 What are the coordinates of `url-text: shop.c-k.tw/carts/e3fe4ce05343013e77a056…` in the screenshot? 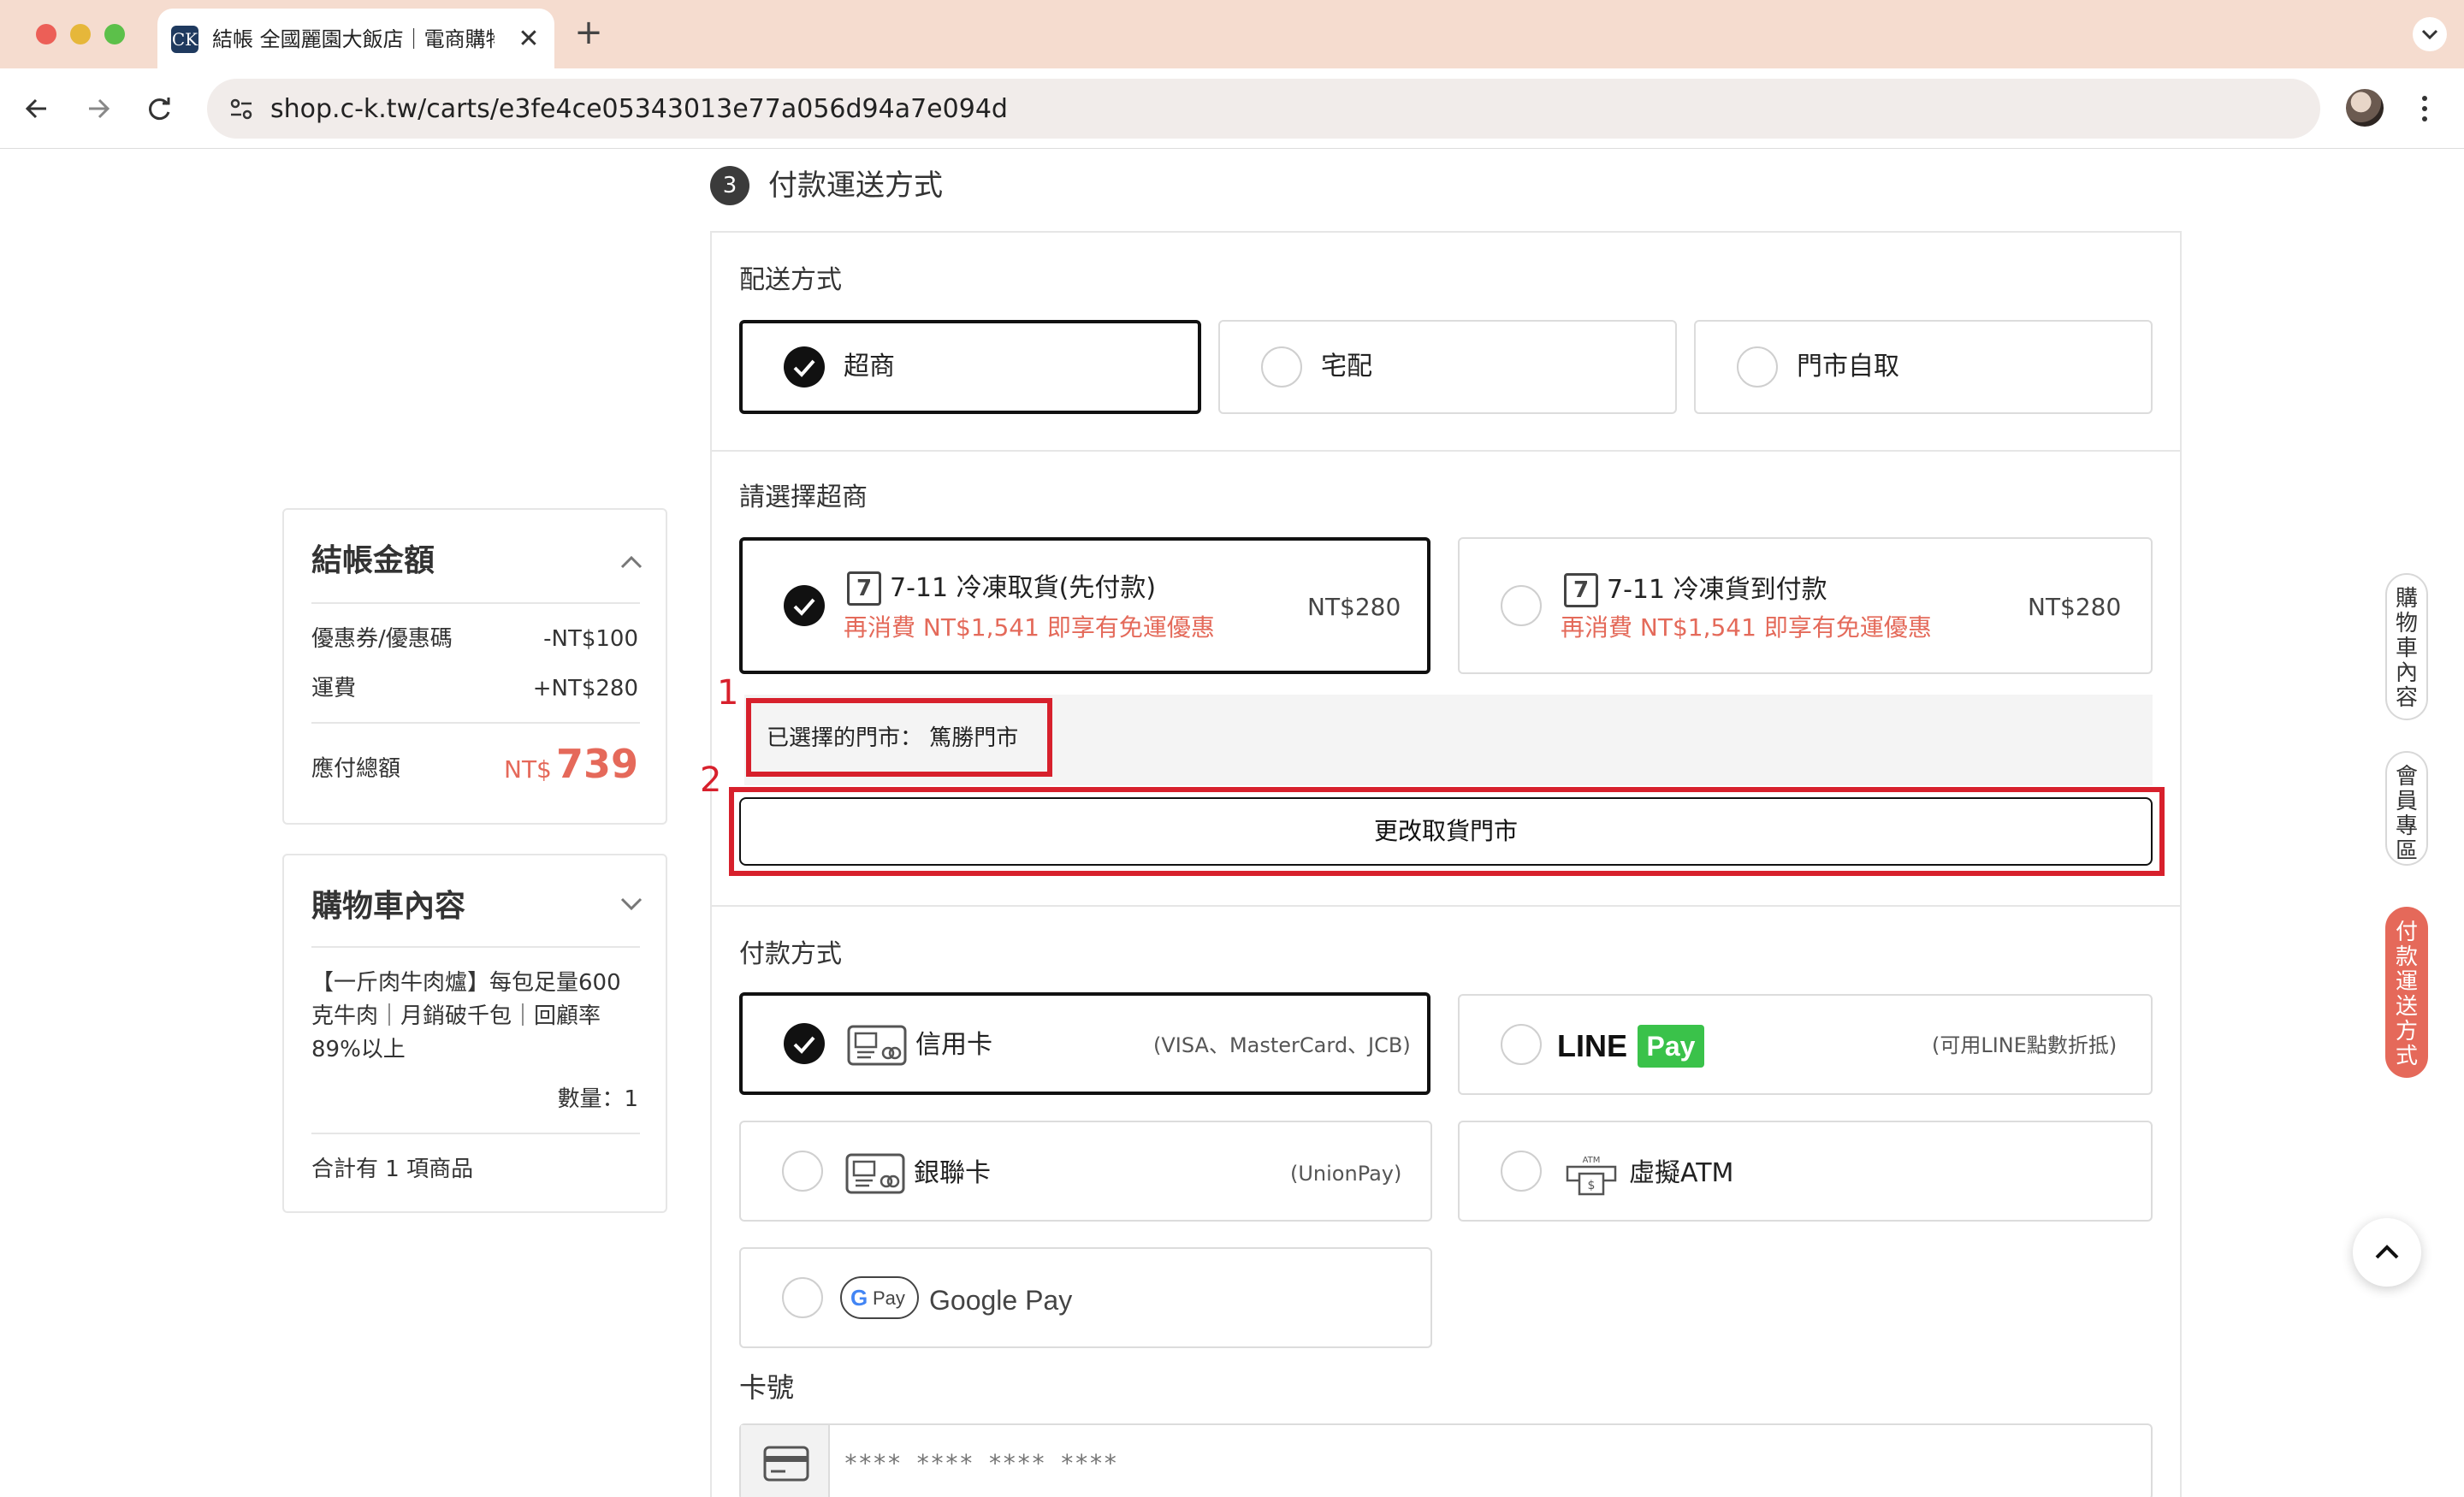 It's located at (639, 109).